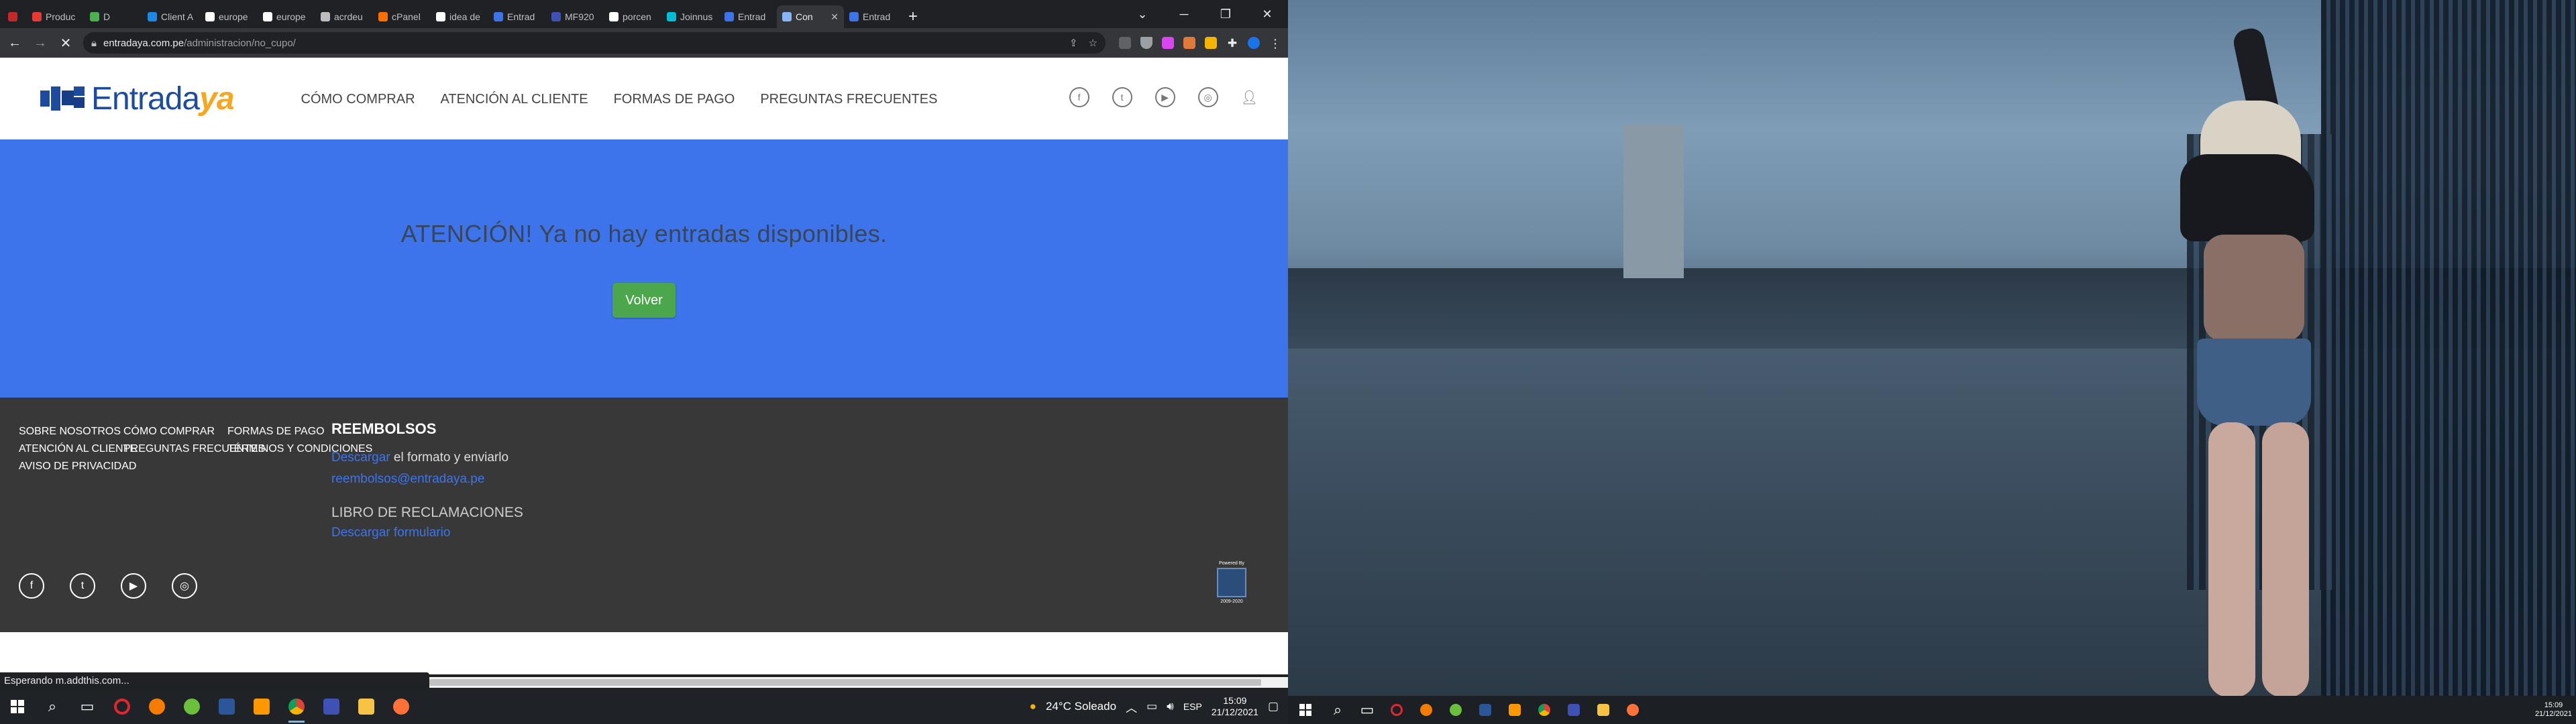 Image resolution: width=2576 pixels, height=724 pixels. What do you see at coordinates (1073, 43) in the screenshot?
I see `share-icon: ⇪` at bounding box center [1073, 43].